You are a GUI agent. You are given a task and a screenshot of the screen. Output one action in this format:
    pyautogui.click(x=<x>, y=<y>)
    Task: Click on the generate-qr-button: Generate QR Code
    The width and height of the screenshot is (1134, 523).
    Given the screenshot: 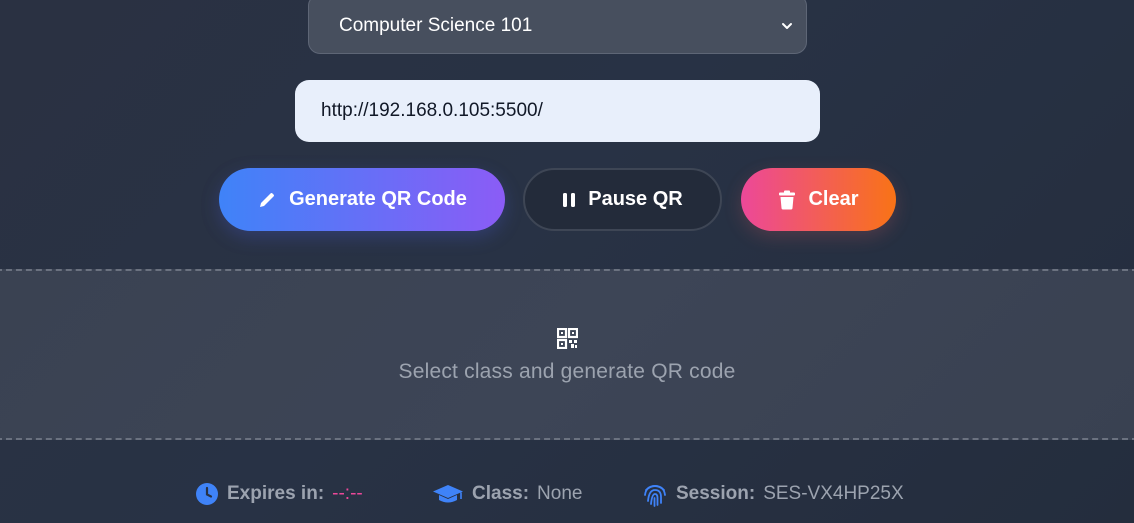 What is the action you would take?
    pyautogui.click(x=362, y=199)
    